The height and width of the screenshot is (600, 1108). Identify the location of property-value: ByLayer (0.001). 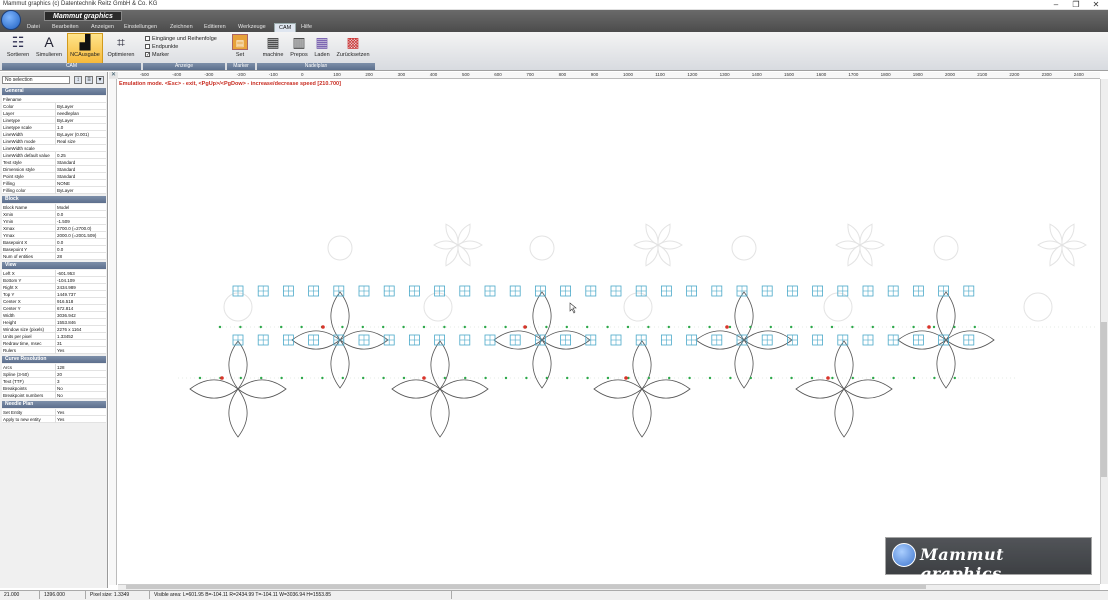
(80, 134).